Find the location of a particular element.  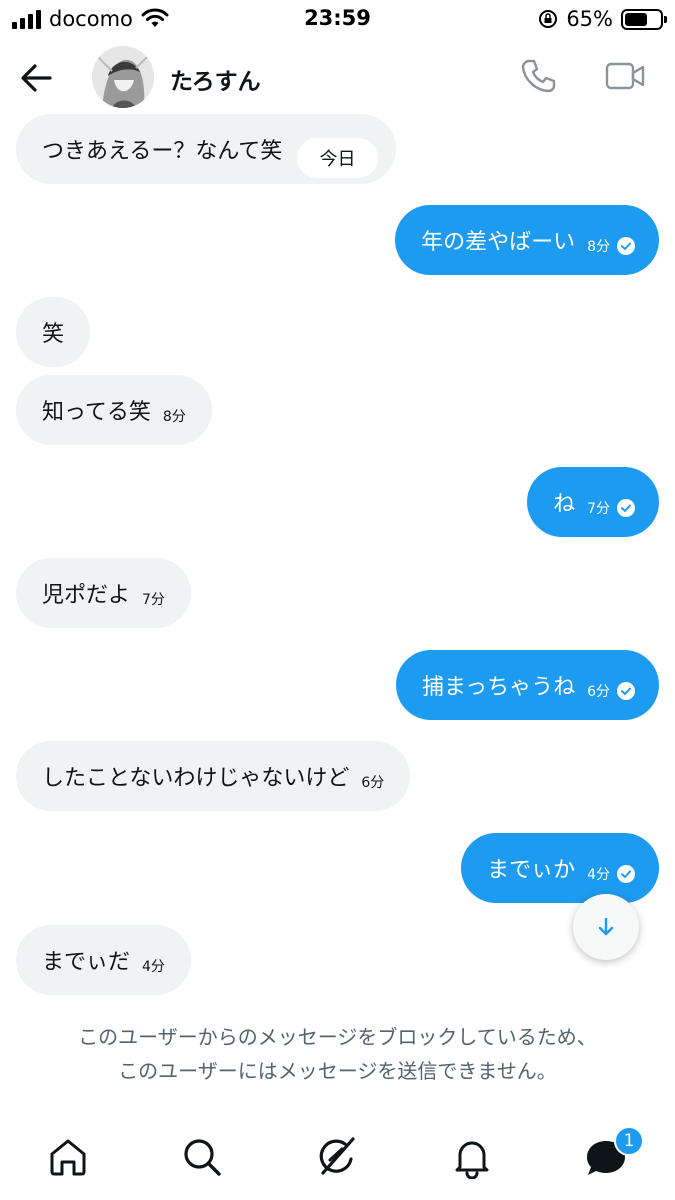

message-bubble-sent: までぃか 4分 is located at coordinates (560, 868).